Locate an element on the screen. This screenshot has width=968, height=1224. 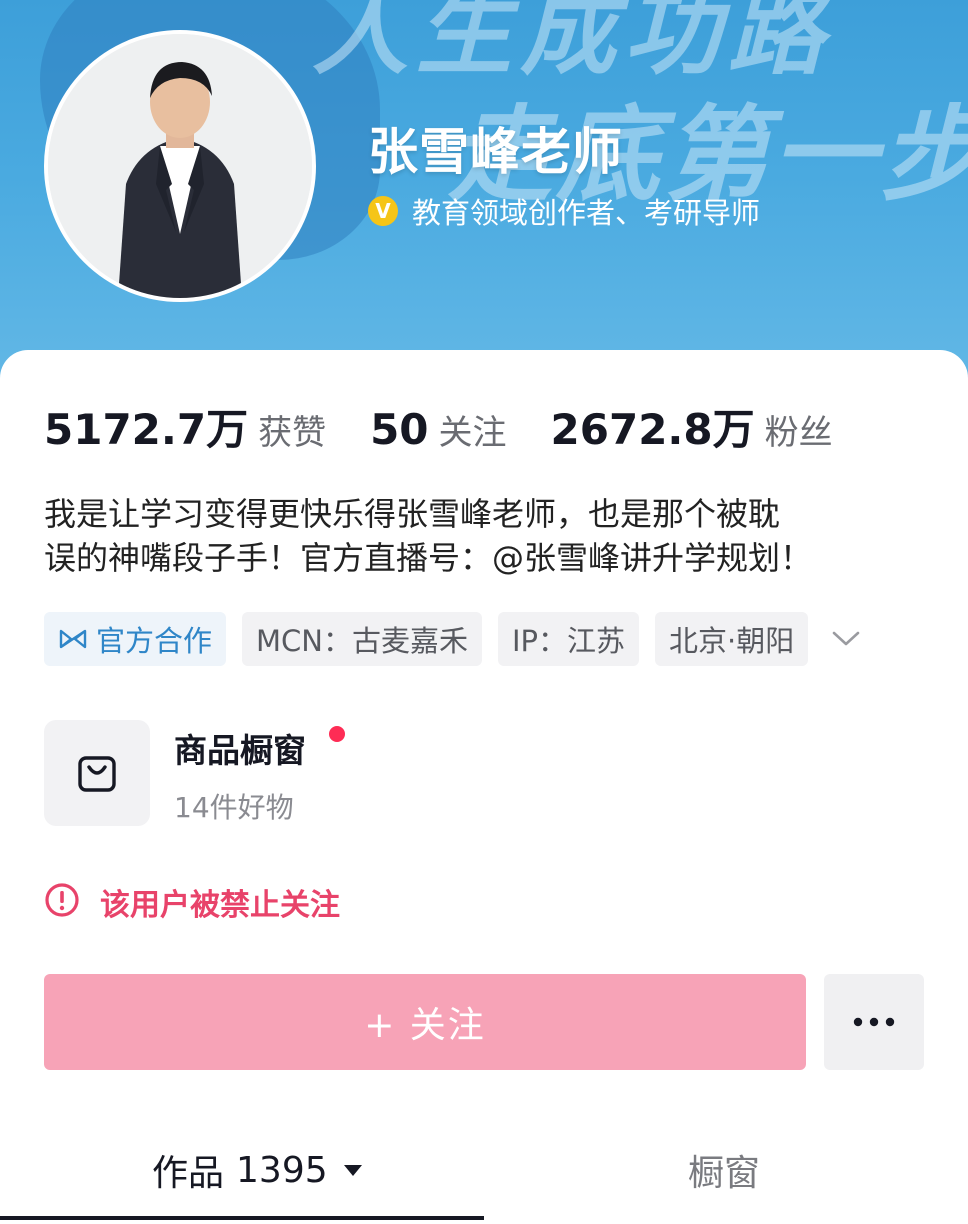
follow-button: + 关注 is located at coordinates (425, 1022).